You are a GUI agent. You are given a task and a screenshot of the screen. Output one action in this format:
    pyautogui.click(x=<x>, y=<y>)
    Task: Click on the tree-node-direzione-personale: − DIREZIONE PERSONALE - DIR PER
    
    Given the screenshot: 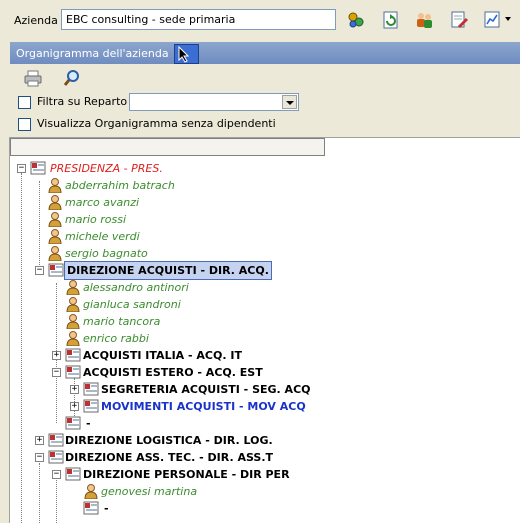 What is the action you would take?
    pyautogui.click(x=260, y=474)
    